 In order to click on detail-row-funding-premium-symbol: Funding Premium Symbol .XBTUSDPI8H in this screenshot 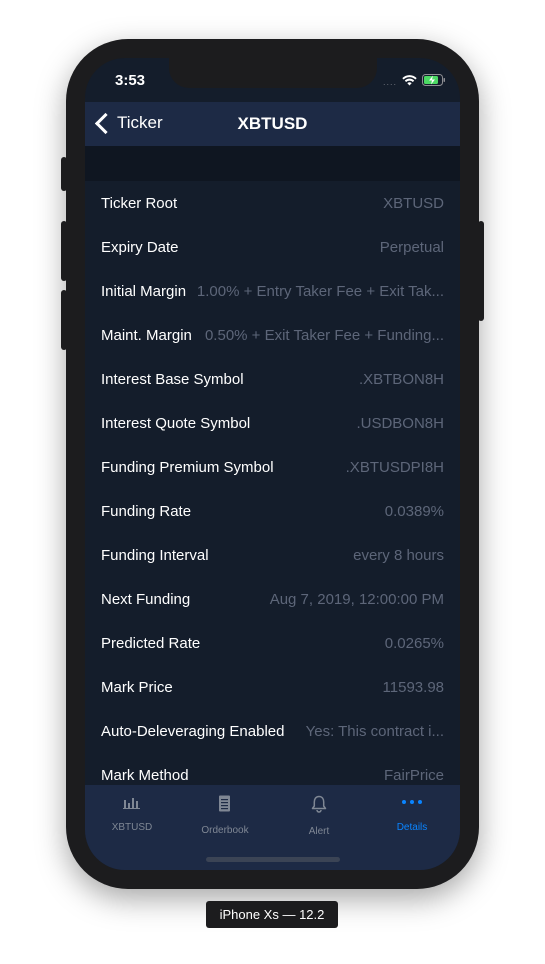, I will do `click(272, 467)`.